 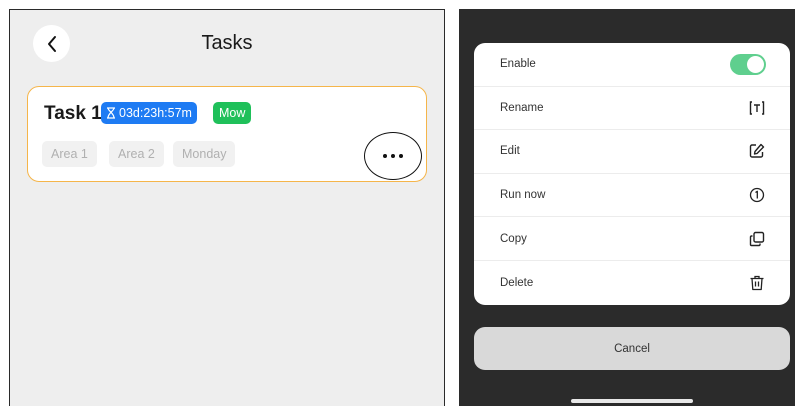 I want to click on task-name: Task 1, so click(x=73, y=113).